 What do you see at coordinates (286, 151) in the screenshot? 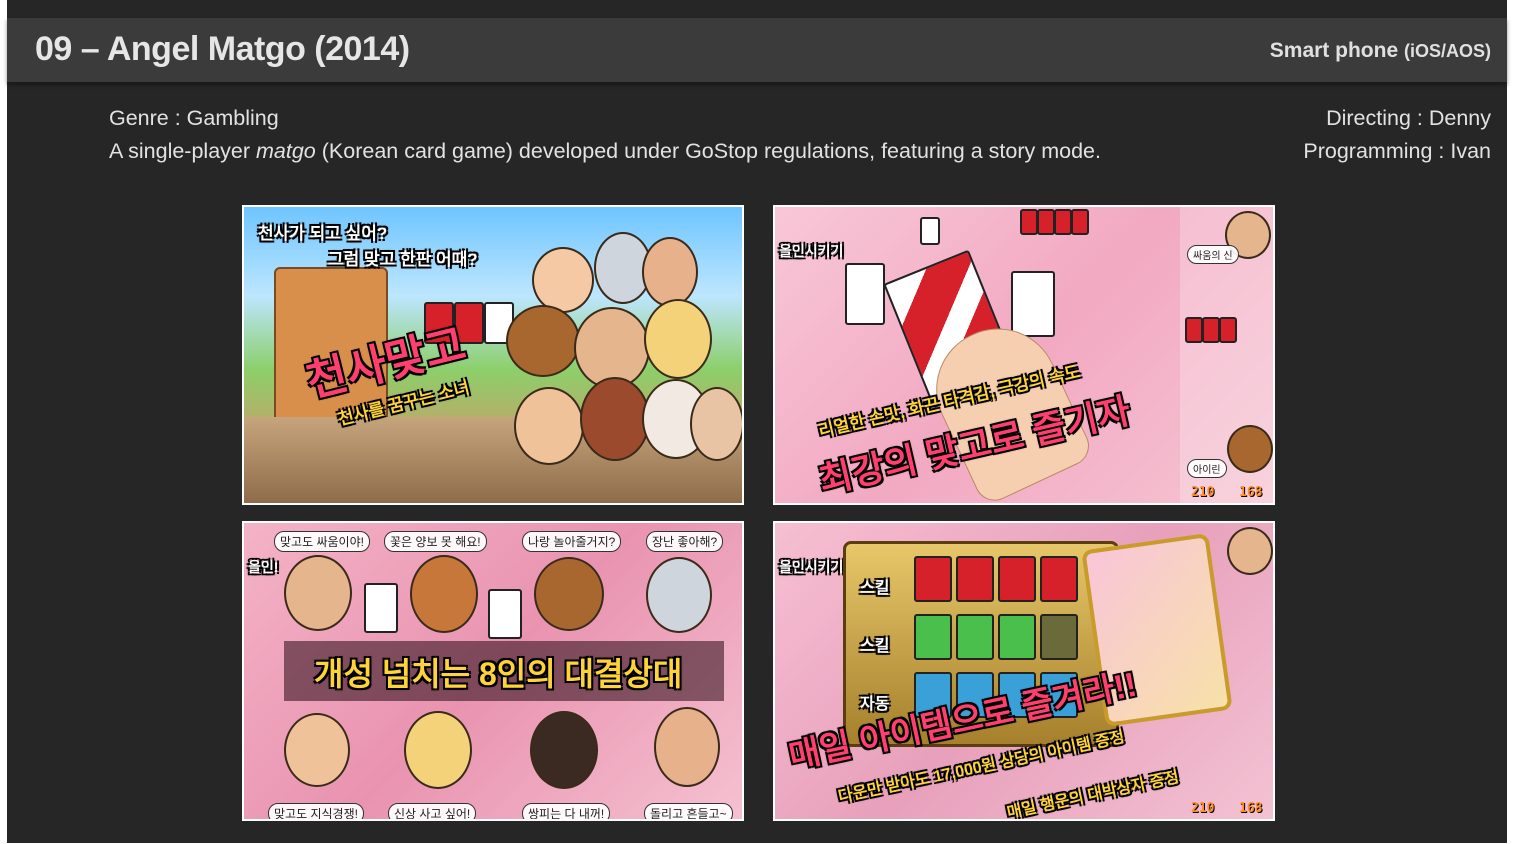
I see `description-emphasis: matgo` at bounding box center [286, 151].